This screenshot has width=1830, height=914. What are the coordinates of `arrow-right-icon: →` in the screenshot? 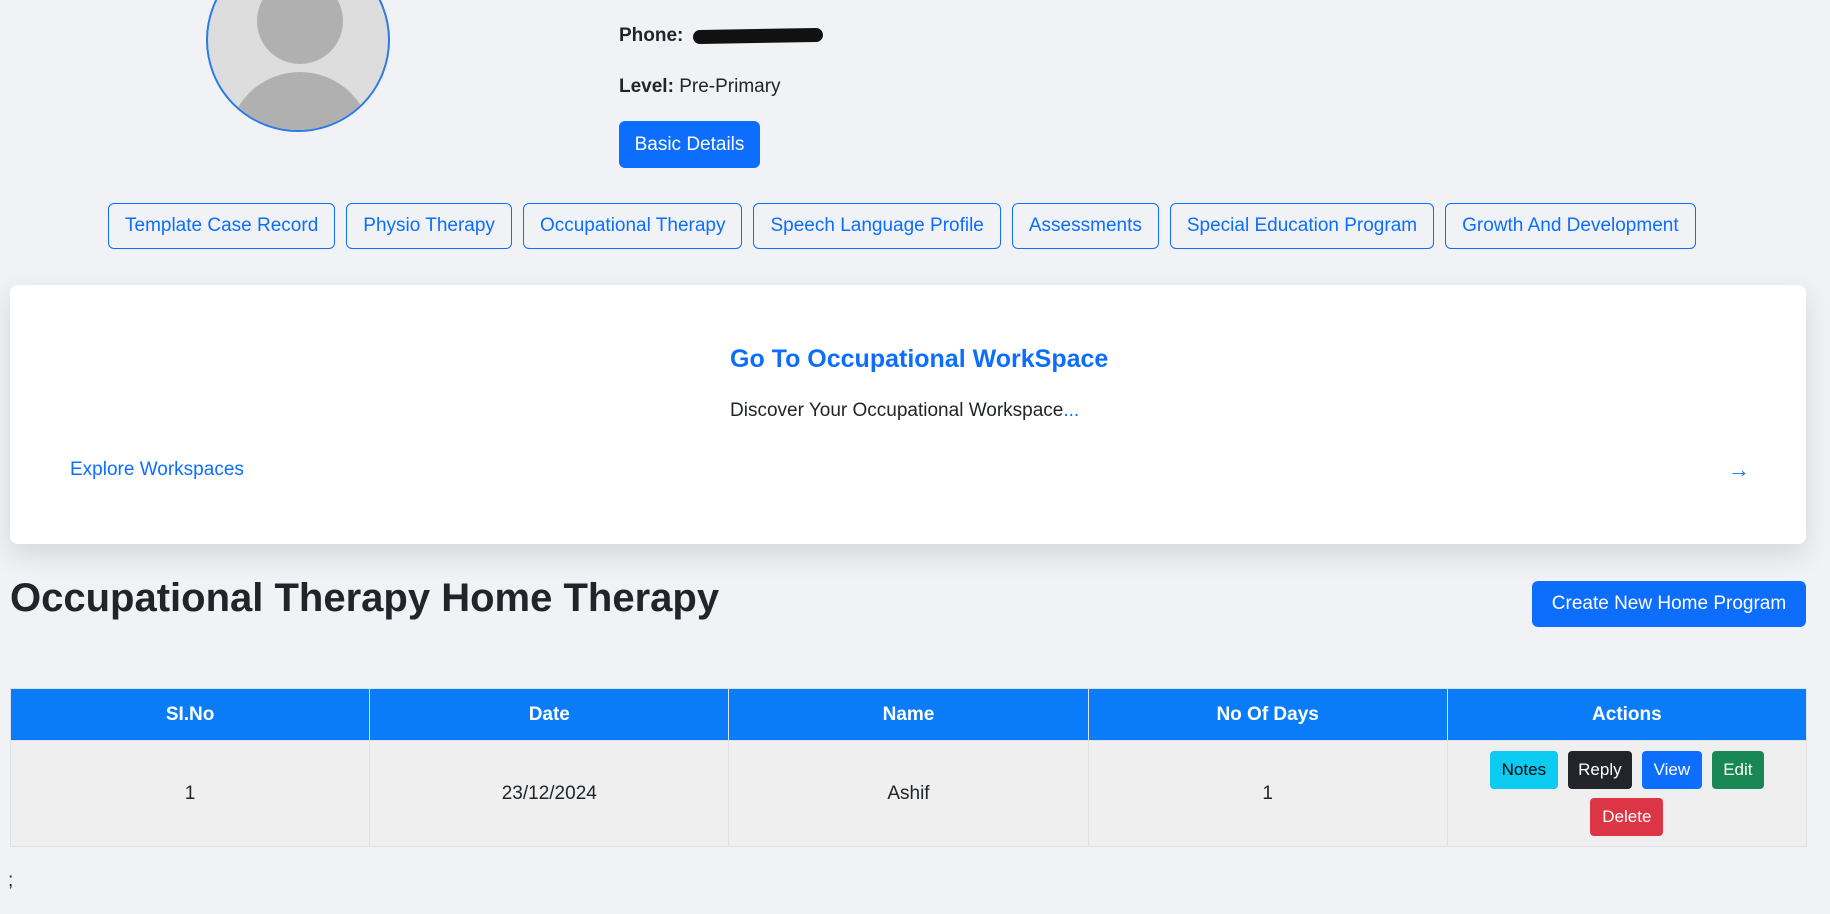 It's located at (1739, 470).